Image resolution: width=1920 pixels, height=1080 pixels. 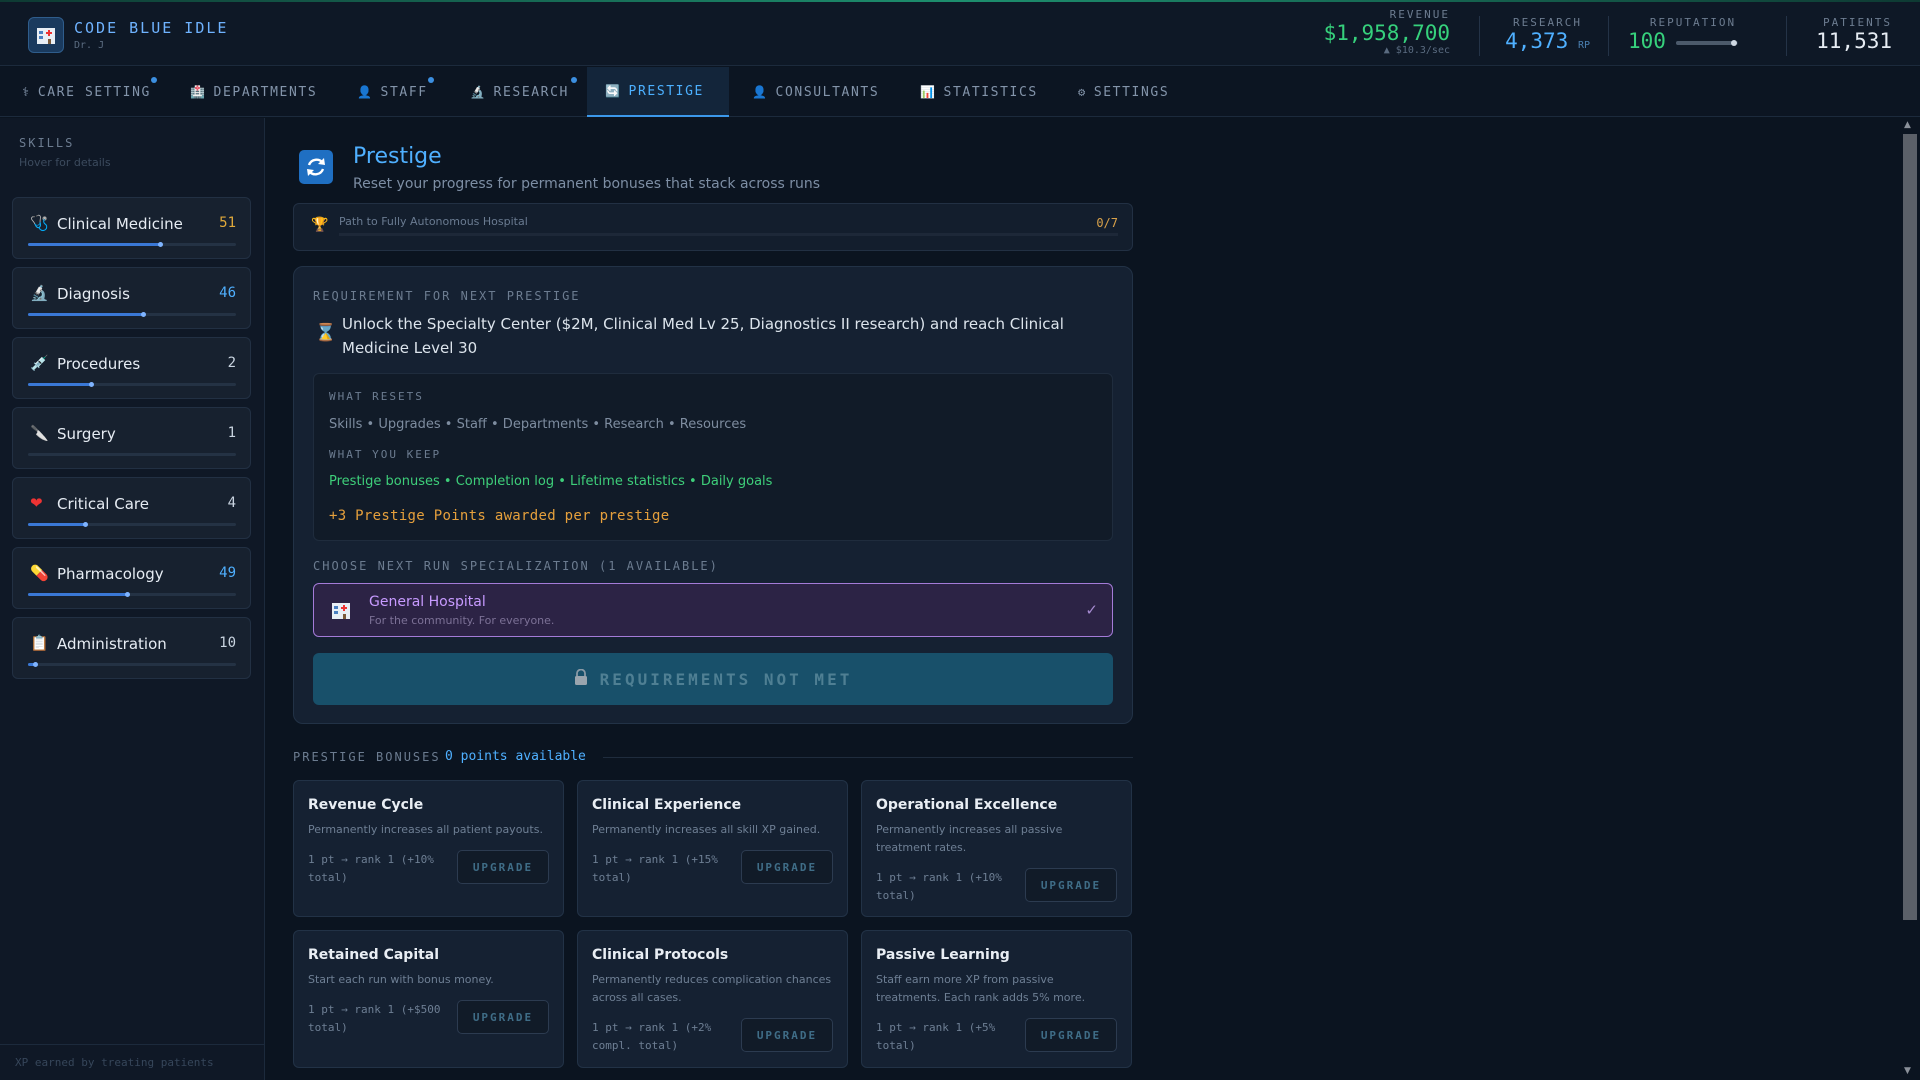 What do you see at coordinates (573, 80) in the screenshot?
I see `notification-dot` at bounding box center [573, 80].